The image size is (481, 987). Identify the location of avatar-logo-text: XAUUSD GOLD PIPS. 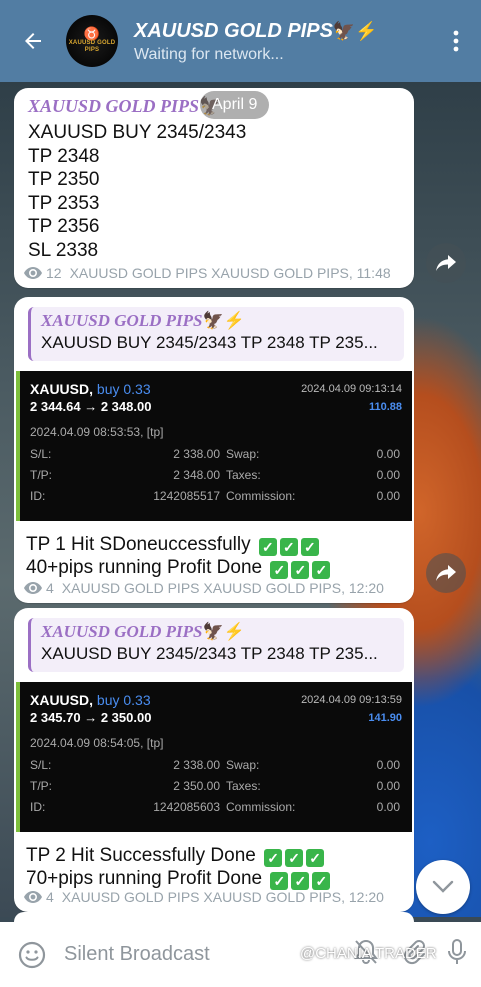
(92, 46).